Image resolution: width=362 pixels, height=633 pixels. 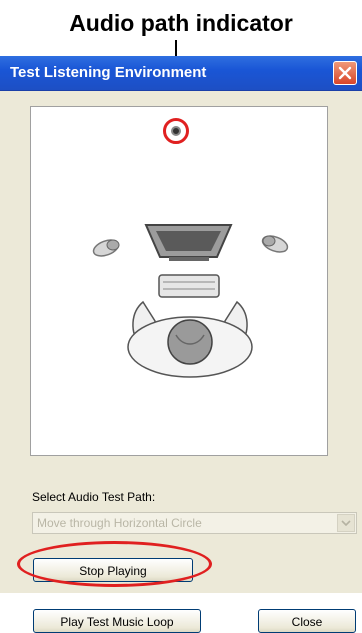 I want to click on titlebar: Test Listening Environment, so click(x=181, y=73).